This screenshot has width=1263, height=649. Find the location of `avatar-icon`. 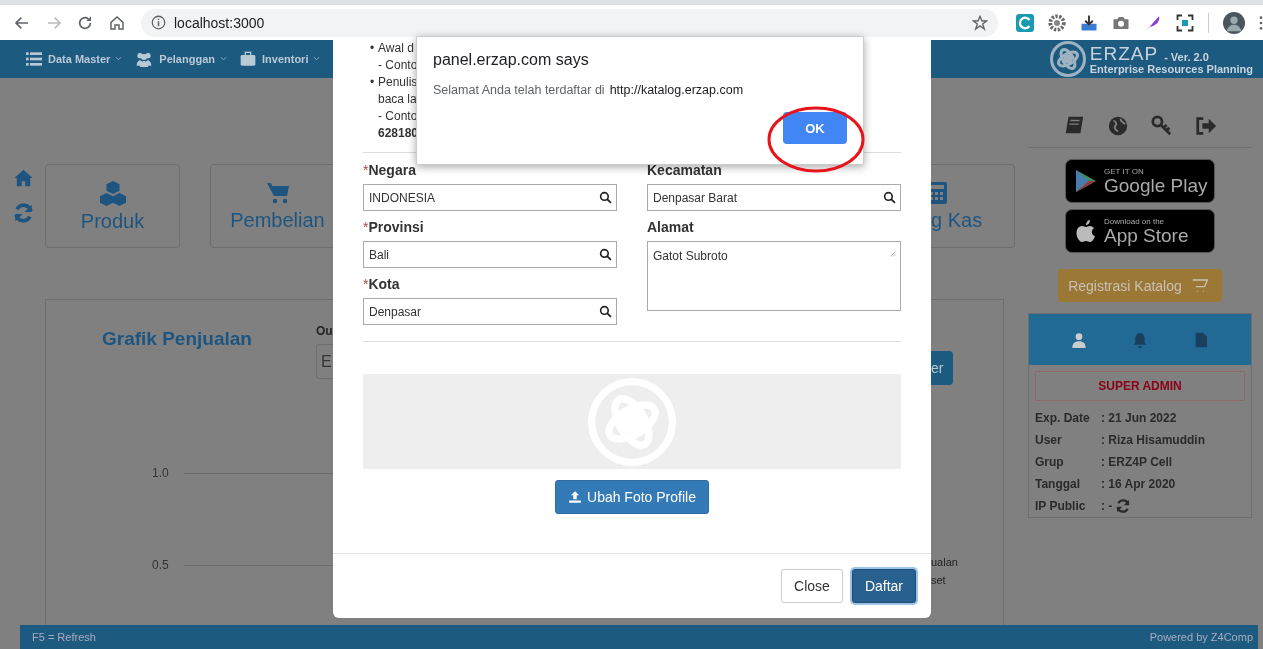

avatar-icon is located at coordinates (1234, 22).